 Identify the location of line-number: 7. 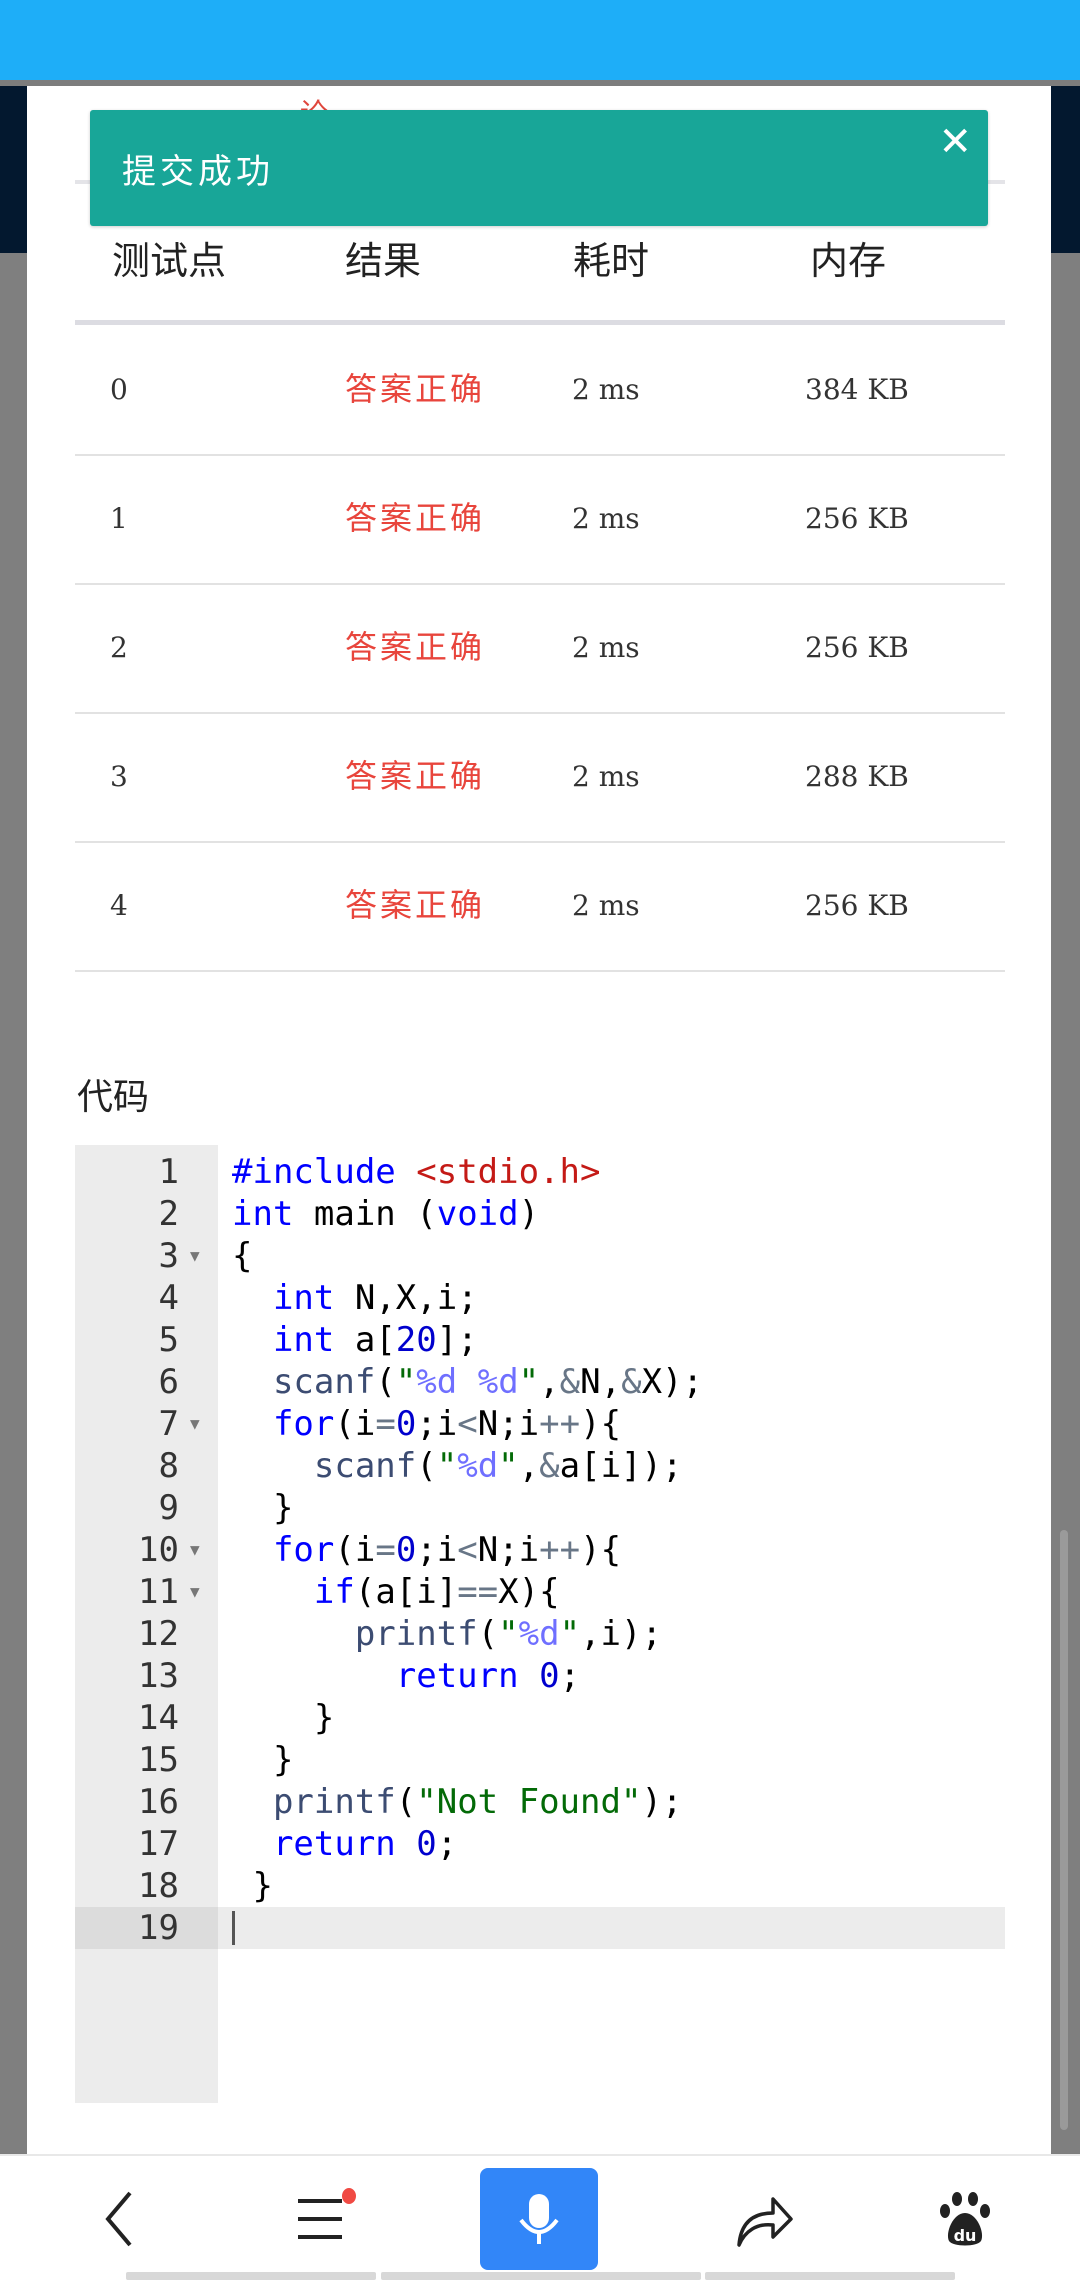
(168, 1424).